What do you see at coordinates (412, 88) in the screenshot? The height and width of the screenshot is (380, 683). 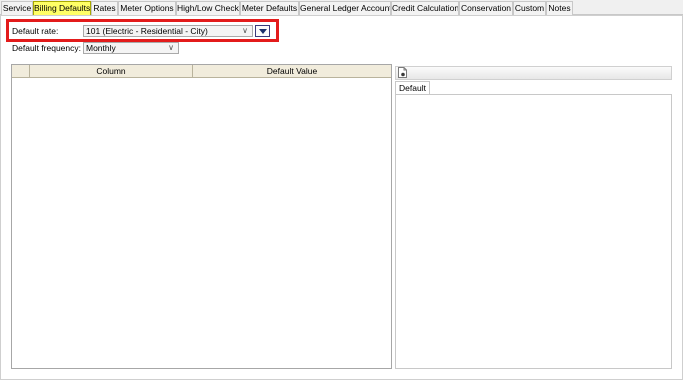 I see `tab-default: Default` at bounding box center [412, 88].